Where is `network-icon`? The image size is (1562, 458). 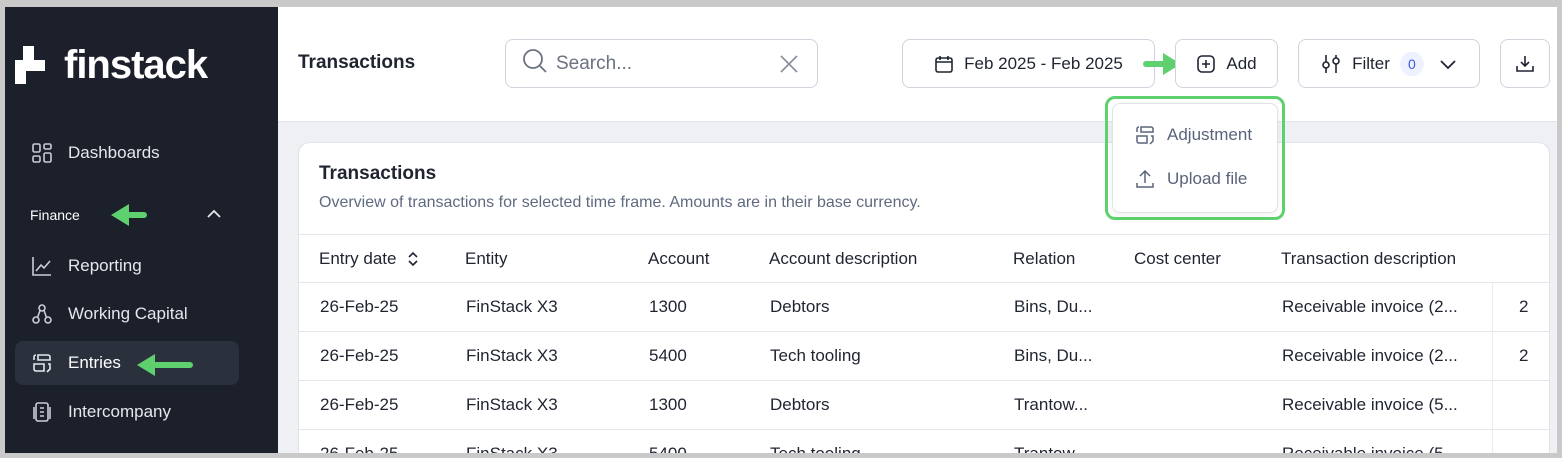 network-icon is located at coordinates (42, 314).